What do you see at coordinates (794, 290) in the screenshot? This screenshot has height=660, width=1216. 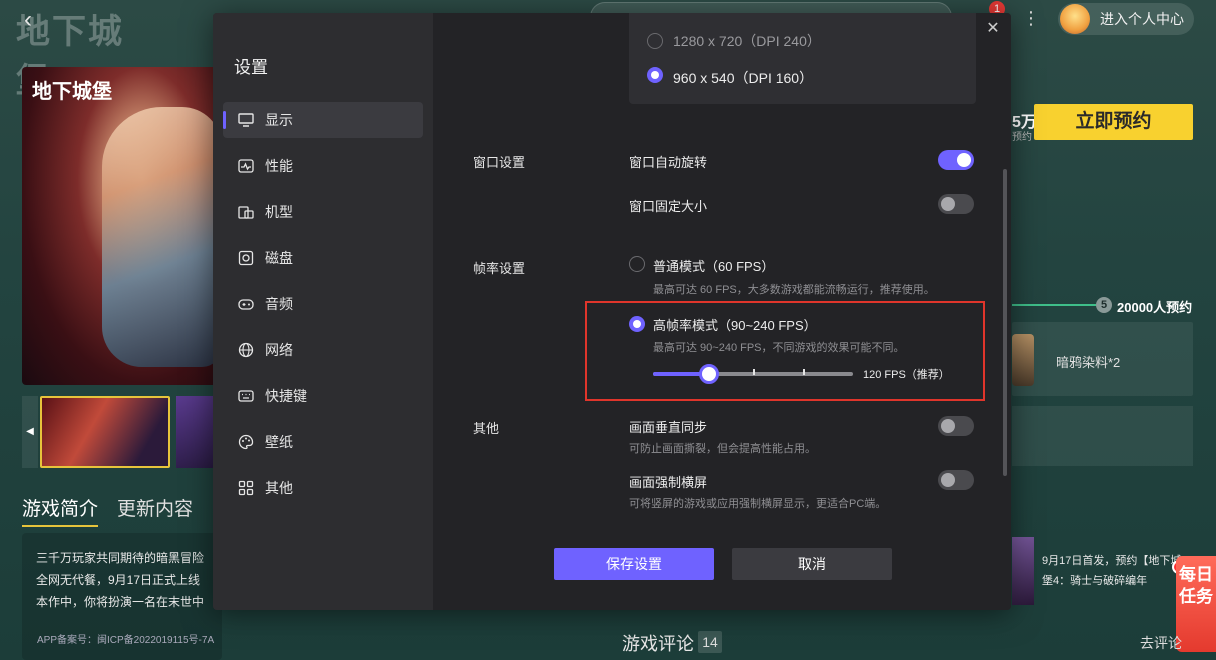 I see `normal-mode-desc: 最高可达 60 FPS，大多数游戏都能流畅运行，推荐使用。` at bounding box center [794, 290].